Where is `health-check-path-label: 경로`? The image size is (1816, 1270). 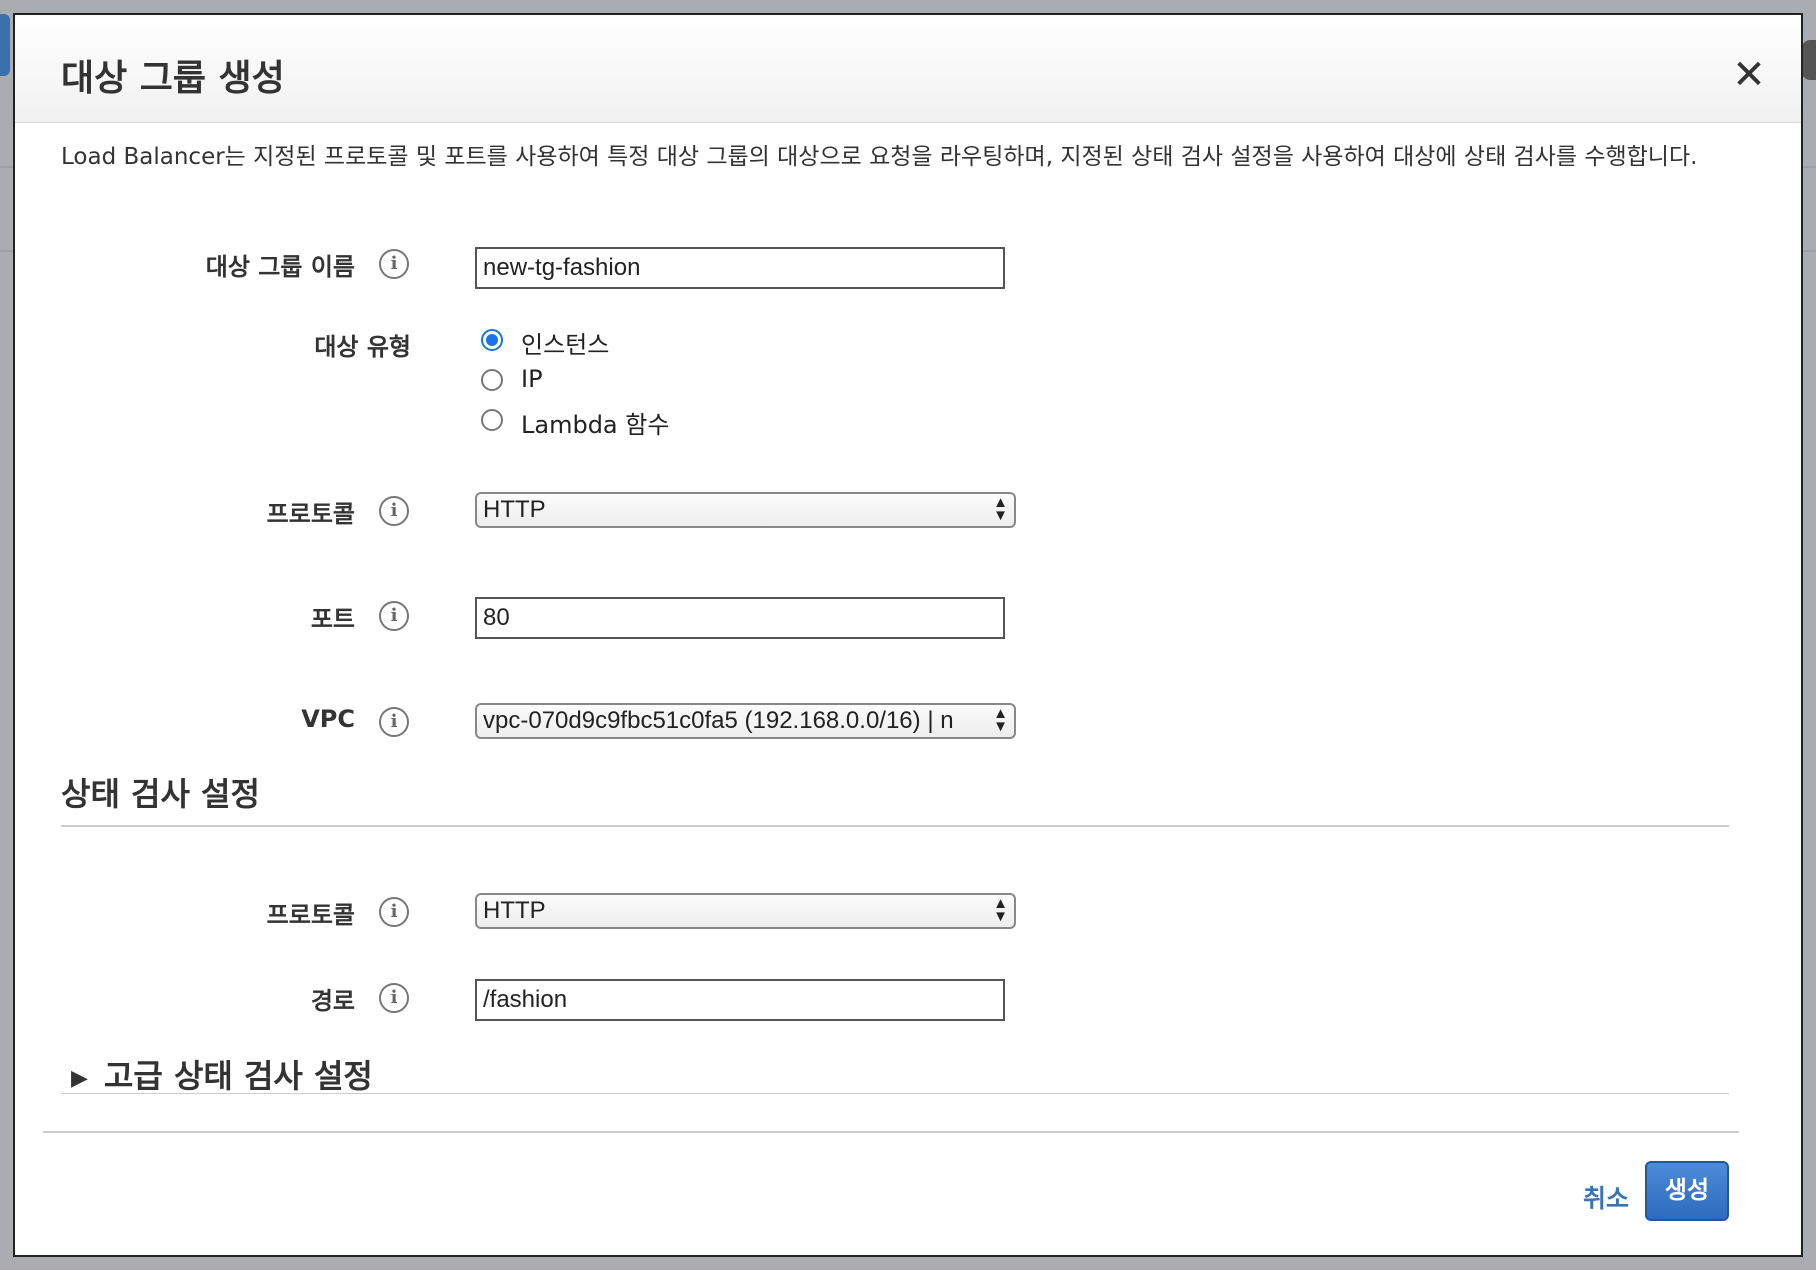 health-check-path-label: 경로 is located at coordinates (332, 1001).